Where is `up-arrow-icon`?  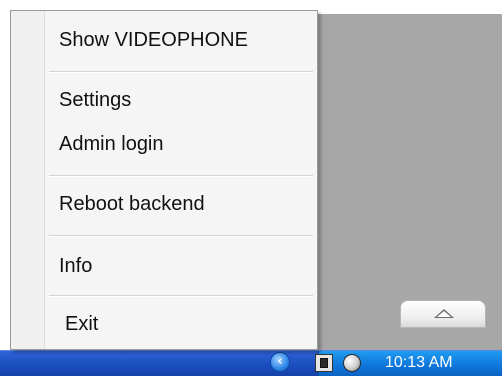
up-arrow-icon is located at coordinates (444, 313).